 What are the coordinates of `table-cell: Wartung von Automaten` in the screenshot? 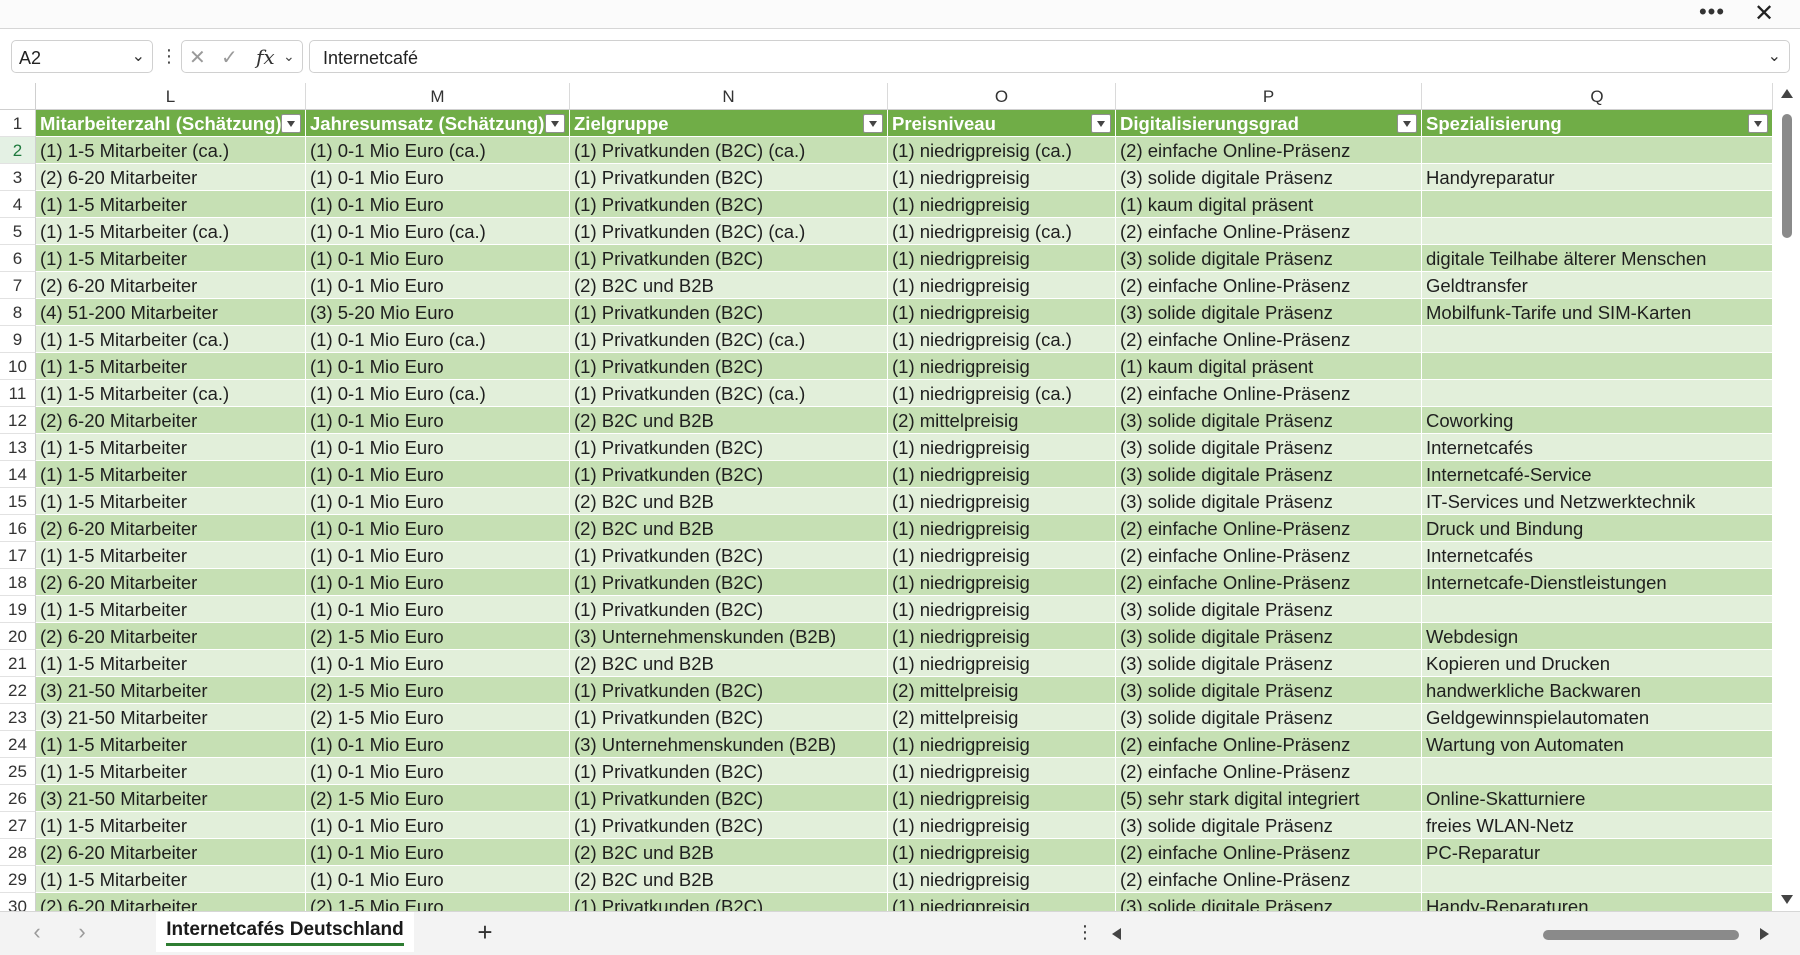 It's located at (1597, 744).